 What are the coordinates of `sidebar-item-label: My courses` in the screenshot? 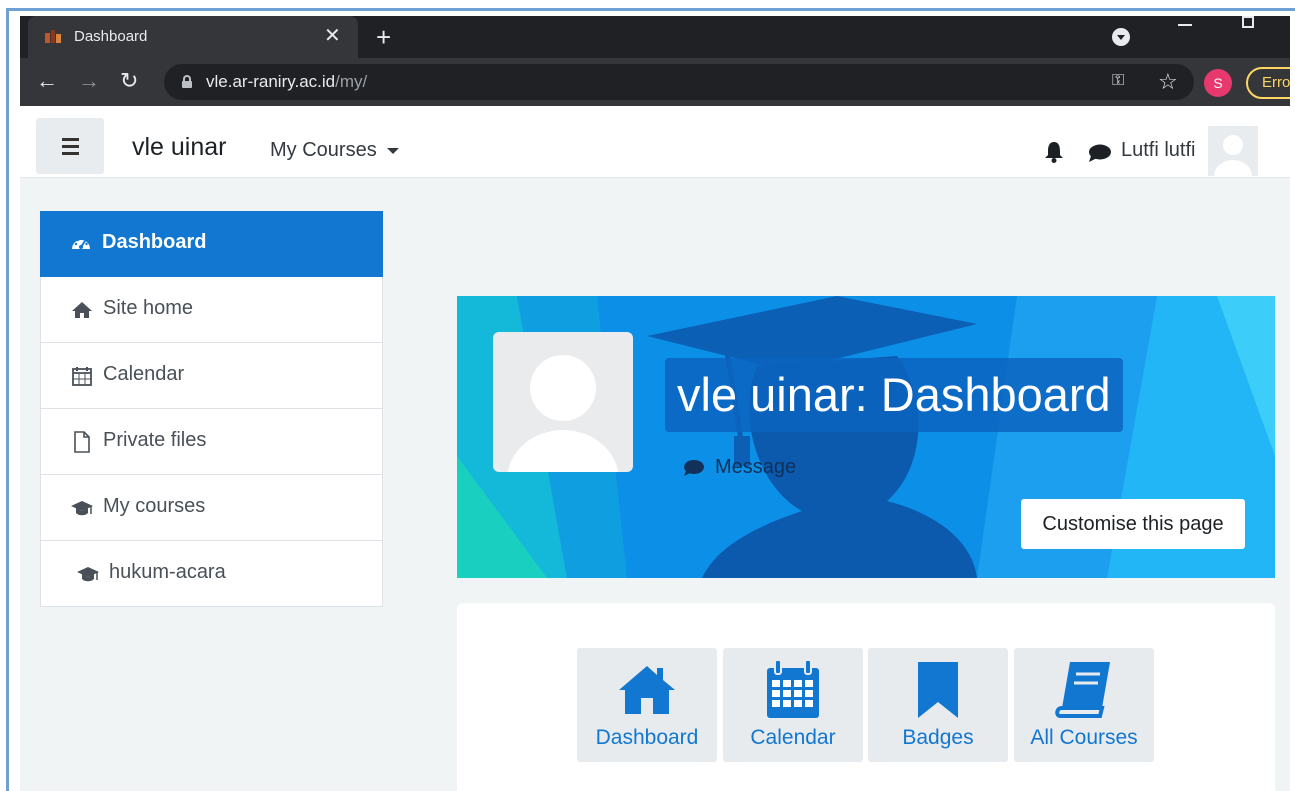 It's located at (154, 506).